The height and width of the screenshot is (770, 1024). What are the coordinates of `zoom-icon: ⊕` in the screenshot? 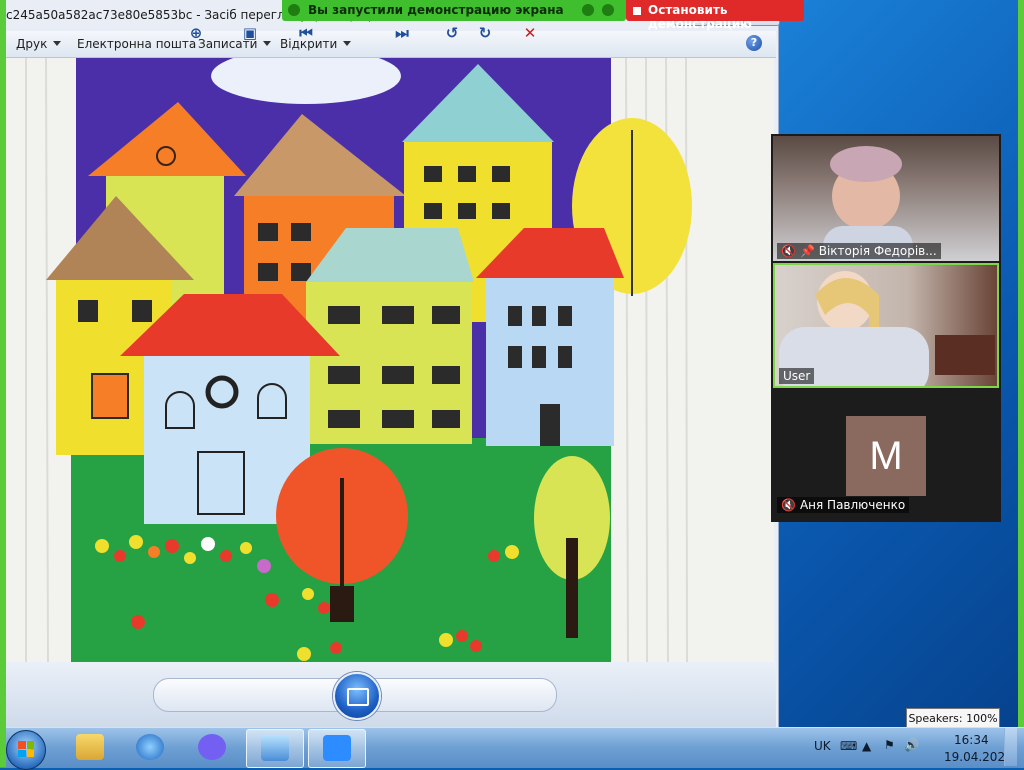 It's located at (196, 33).